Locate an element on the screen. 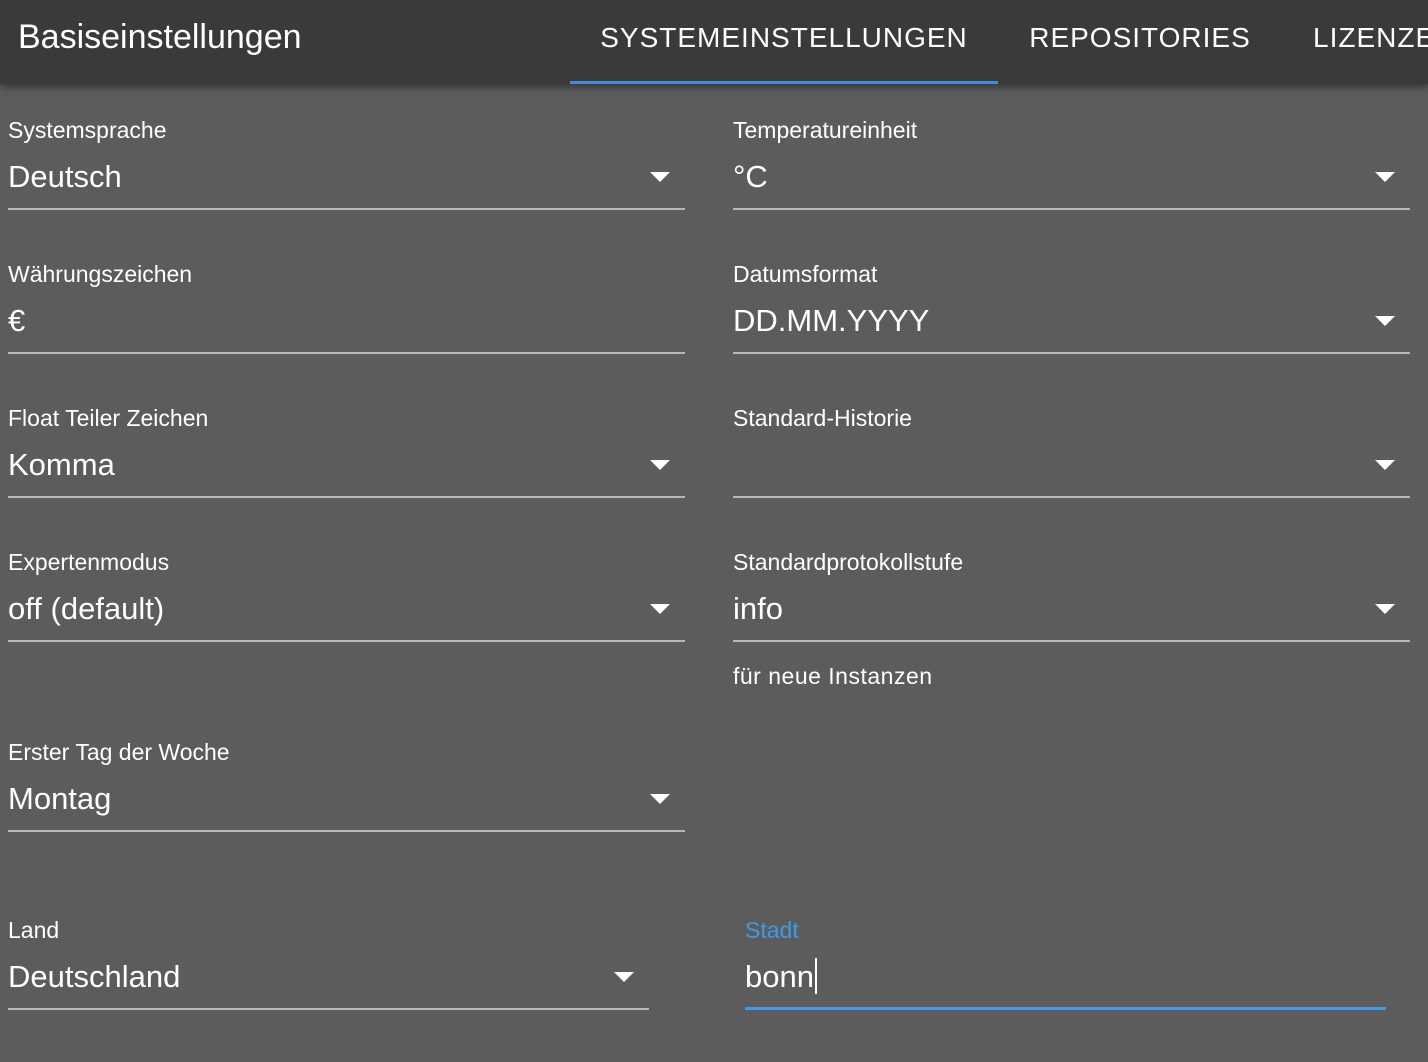  country-select: Deutschland is located at coordinates (328, 981).